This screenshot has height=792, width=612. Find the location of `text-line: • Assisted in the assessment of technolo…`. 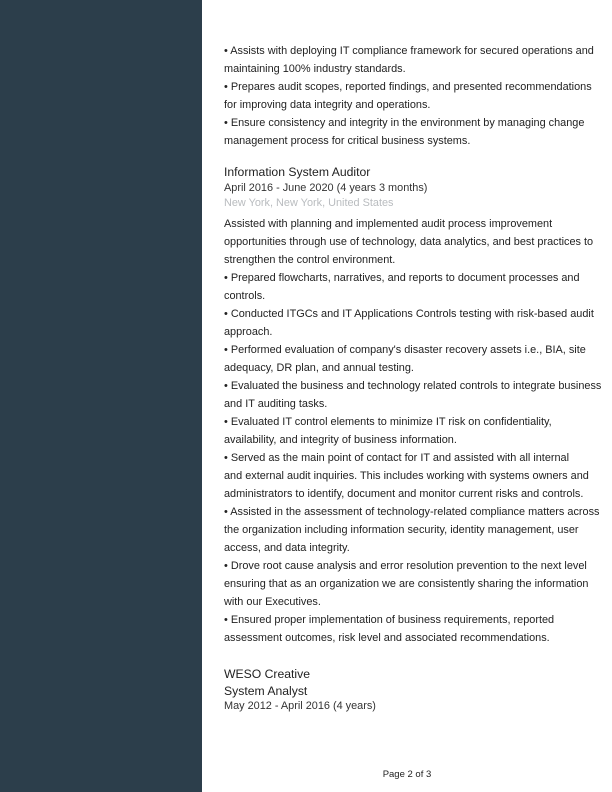

text-line: • Assisted in the assessment of technolo… is located at coordinates (412, 512).